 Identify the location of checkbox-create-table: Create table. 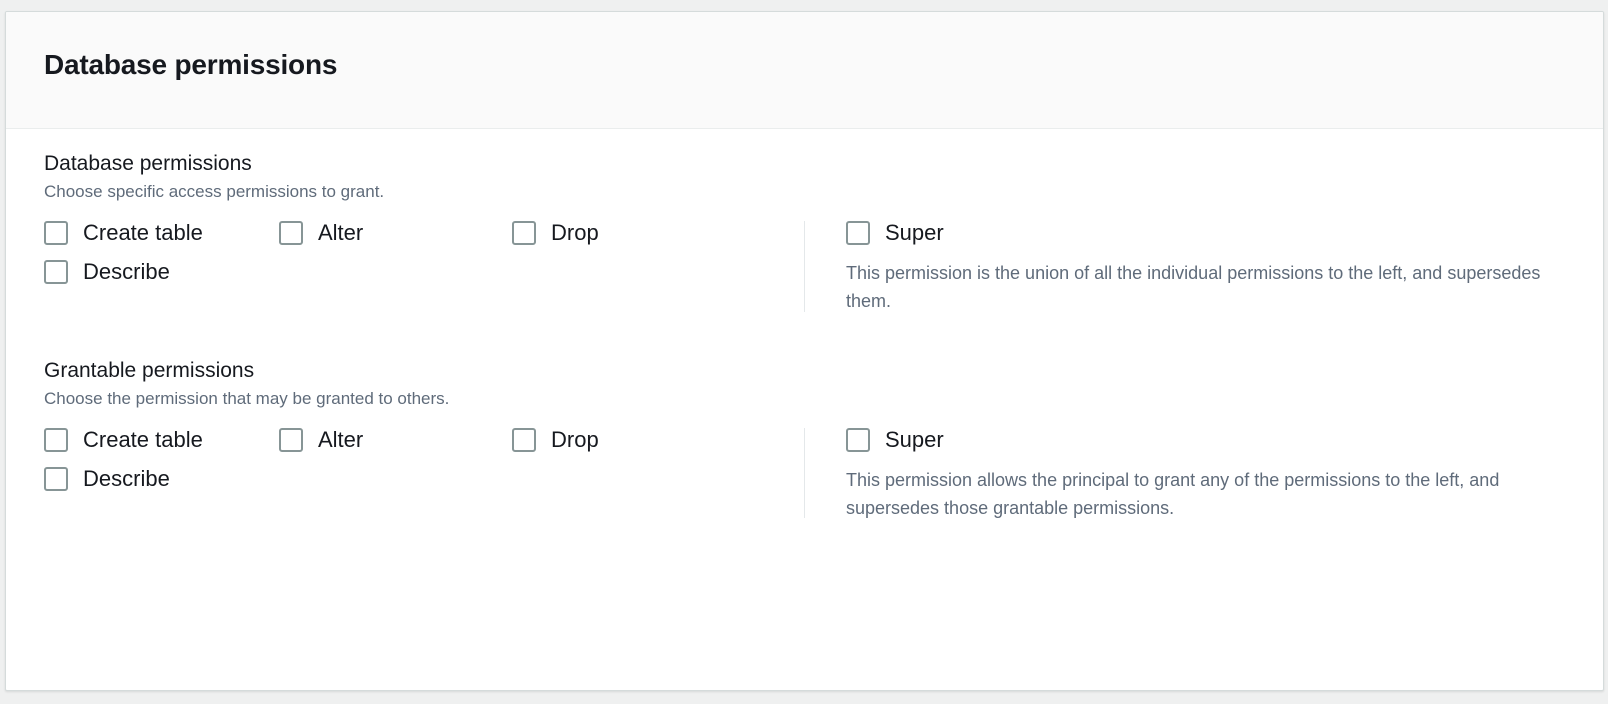
(161, 233).